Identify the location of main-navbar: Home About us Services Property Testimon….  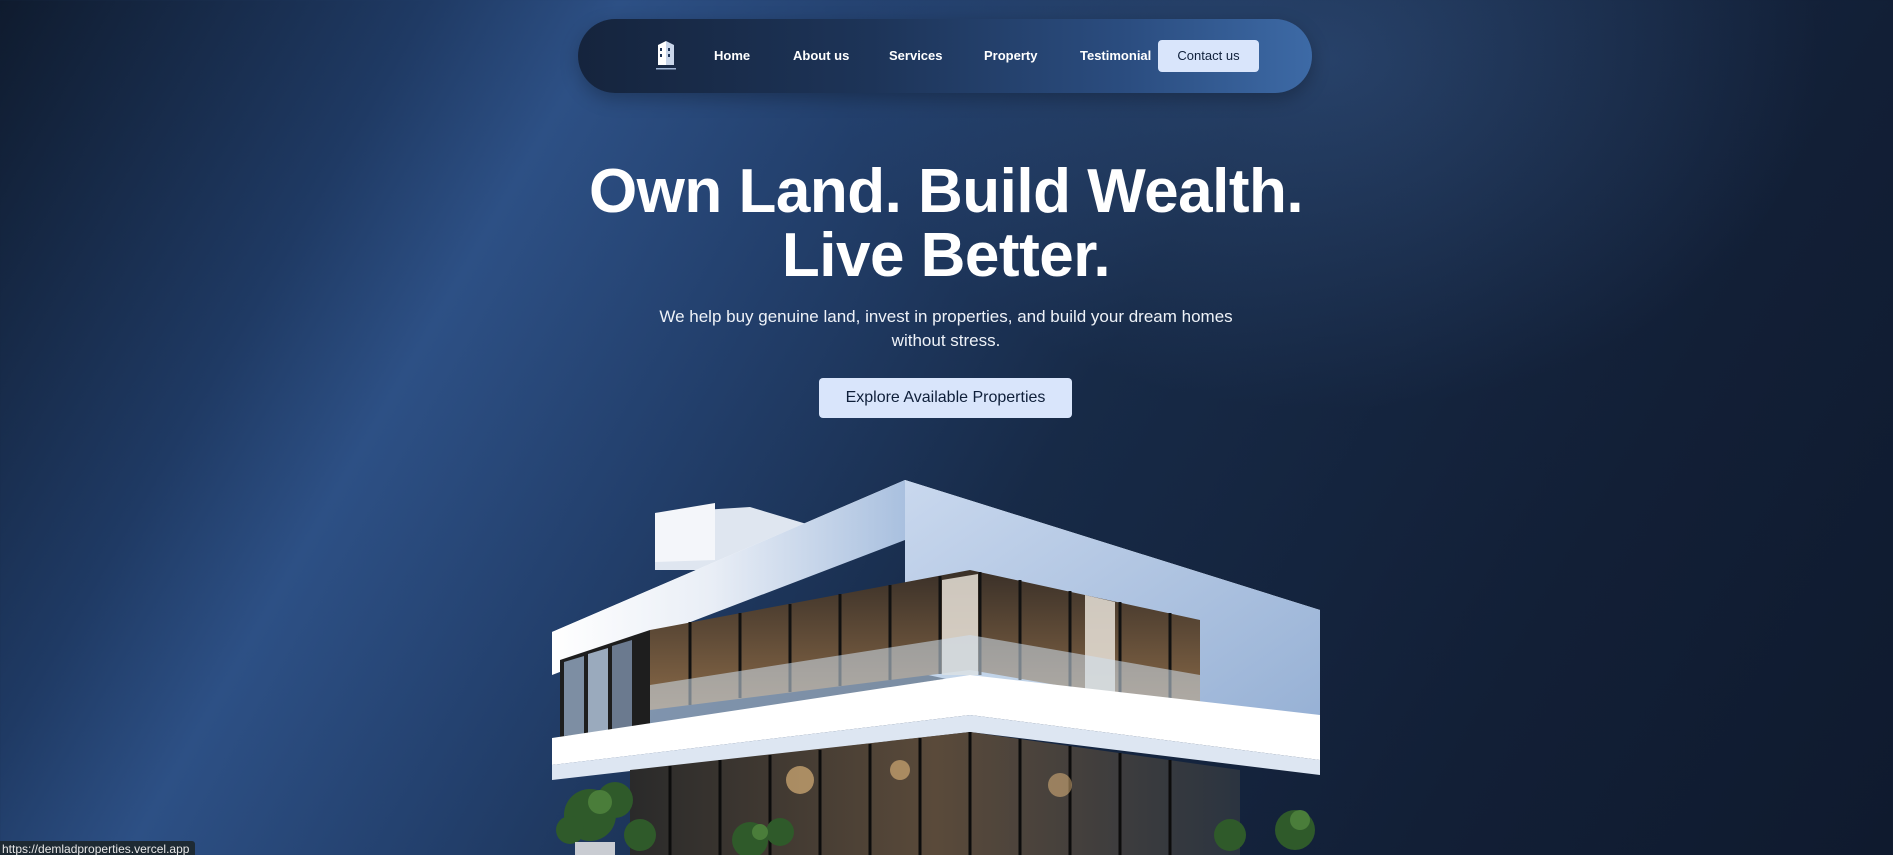
(945, 56).